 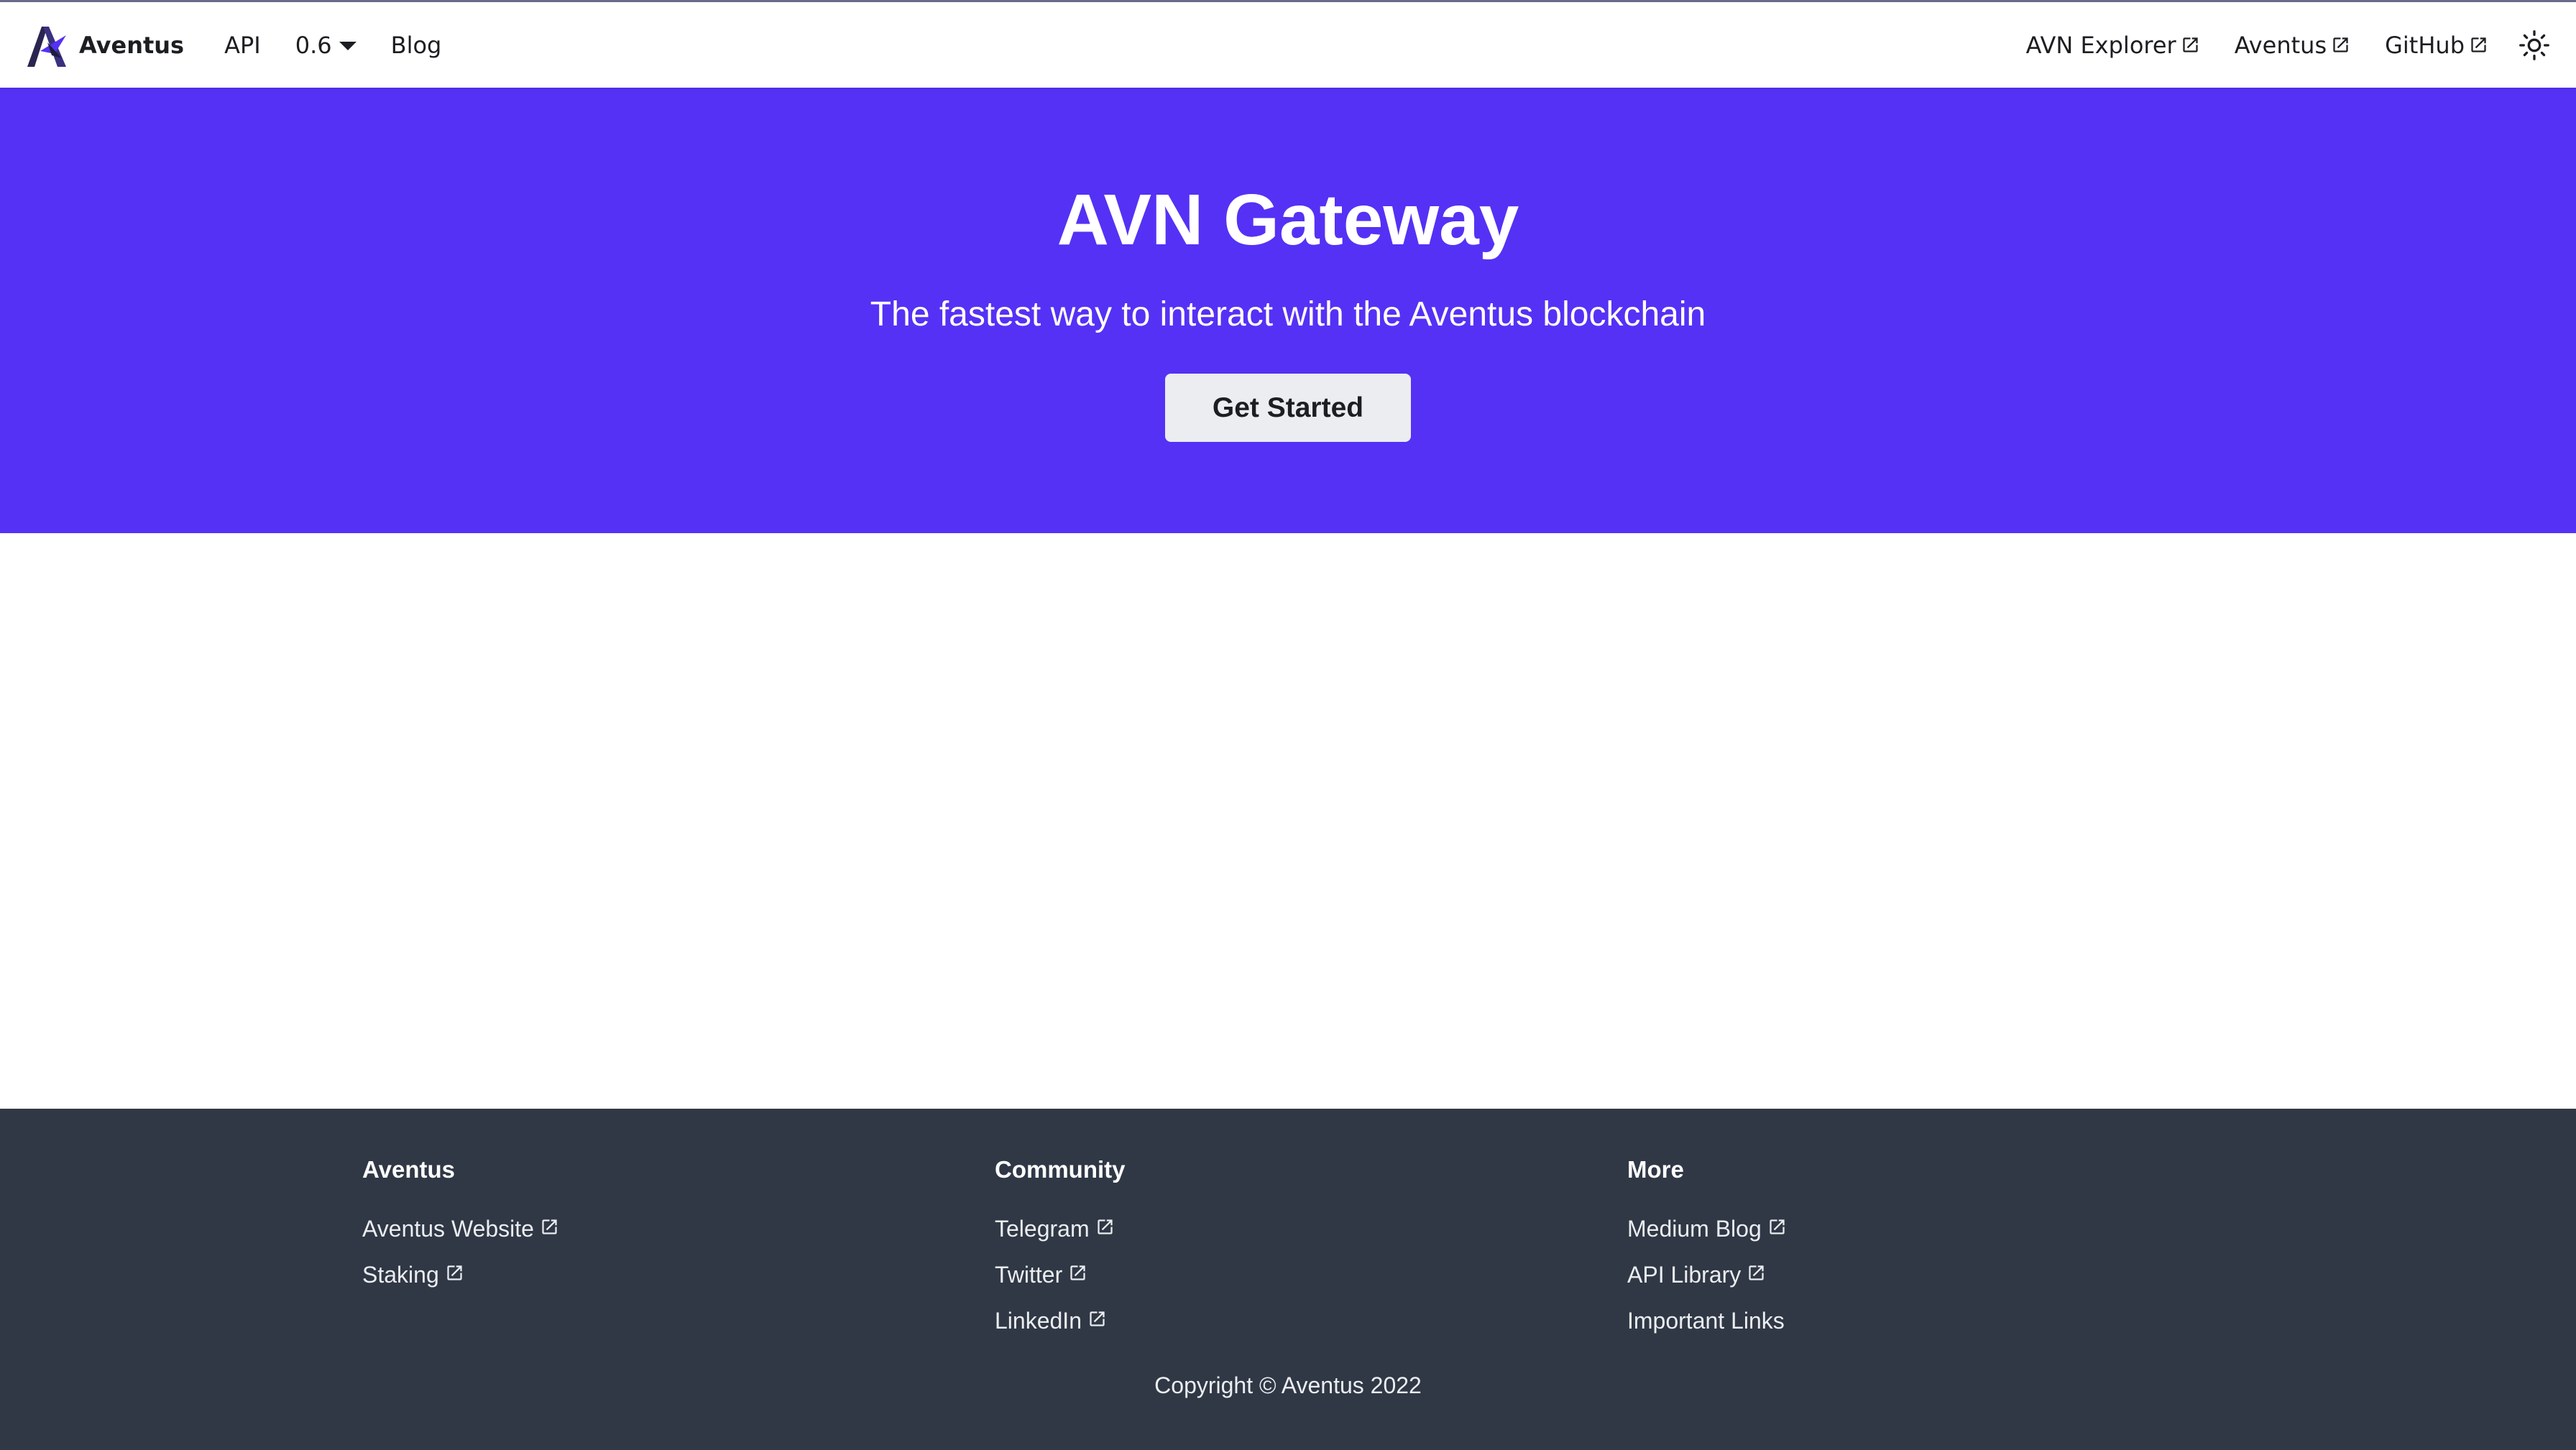 What do you see at coordinates (1288, 1385) in the screenshot?
I see `copyright-text: Copyright © Aventus 2022` at bounding box center [1288, 1385].